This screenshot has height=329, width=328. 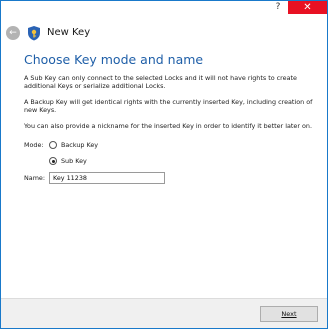 What do you see at coordinates (169, 178) in the screenshot?
I see `name-row: Name:` at bounding box center [169, 178].